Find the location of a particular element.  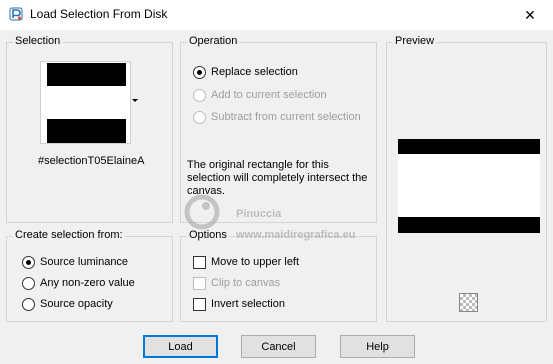

subtract-selection-radio: Subtract from current selection is located at coordinates (277, 117).